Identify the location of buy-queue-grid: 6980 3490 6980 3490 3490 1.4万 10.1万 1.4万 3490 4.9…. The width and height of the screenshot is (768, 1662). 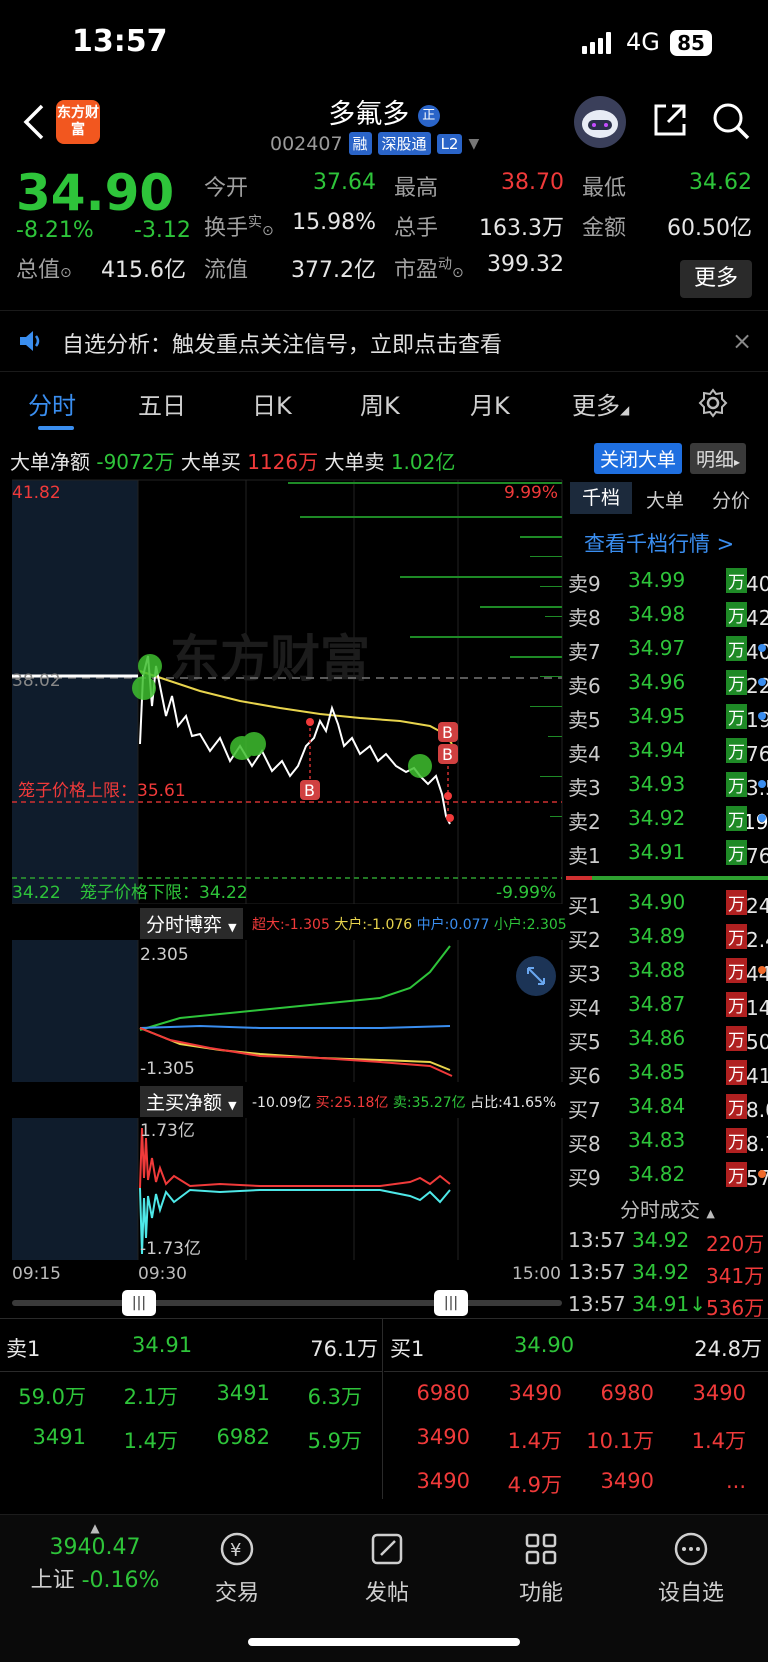
(576, 1446).